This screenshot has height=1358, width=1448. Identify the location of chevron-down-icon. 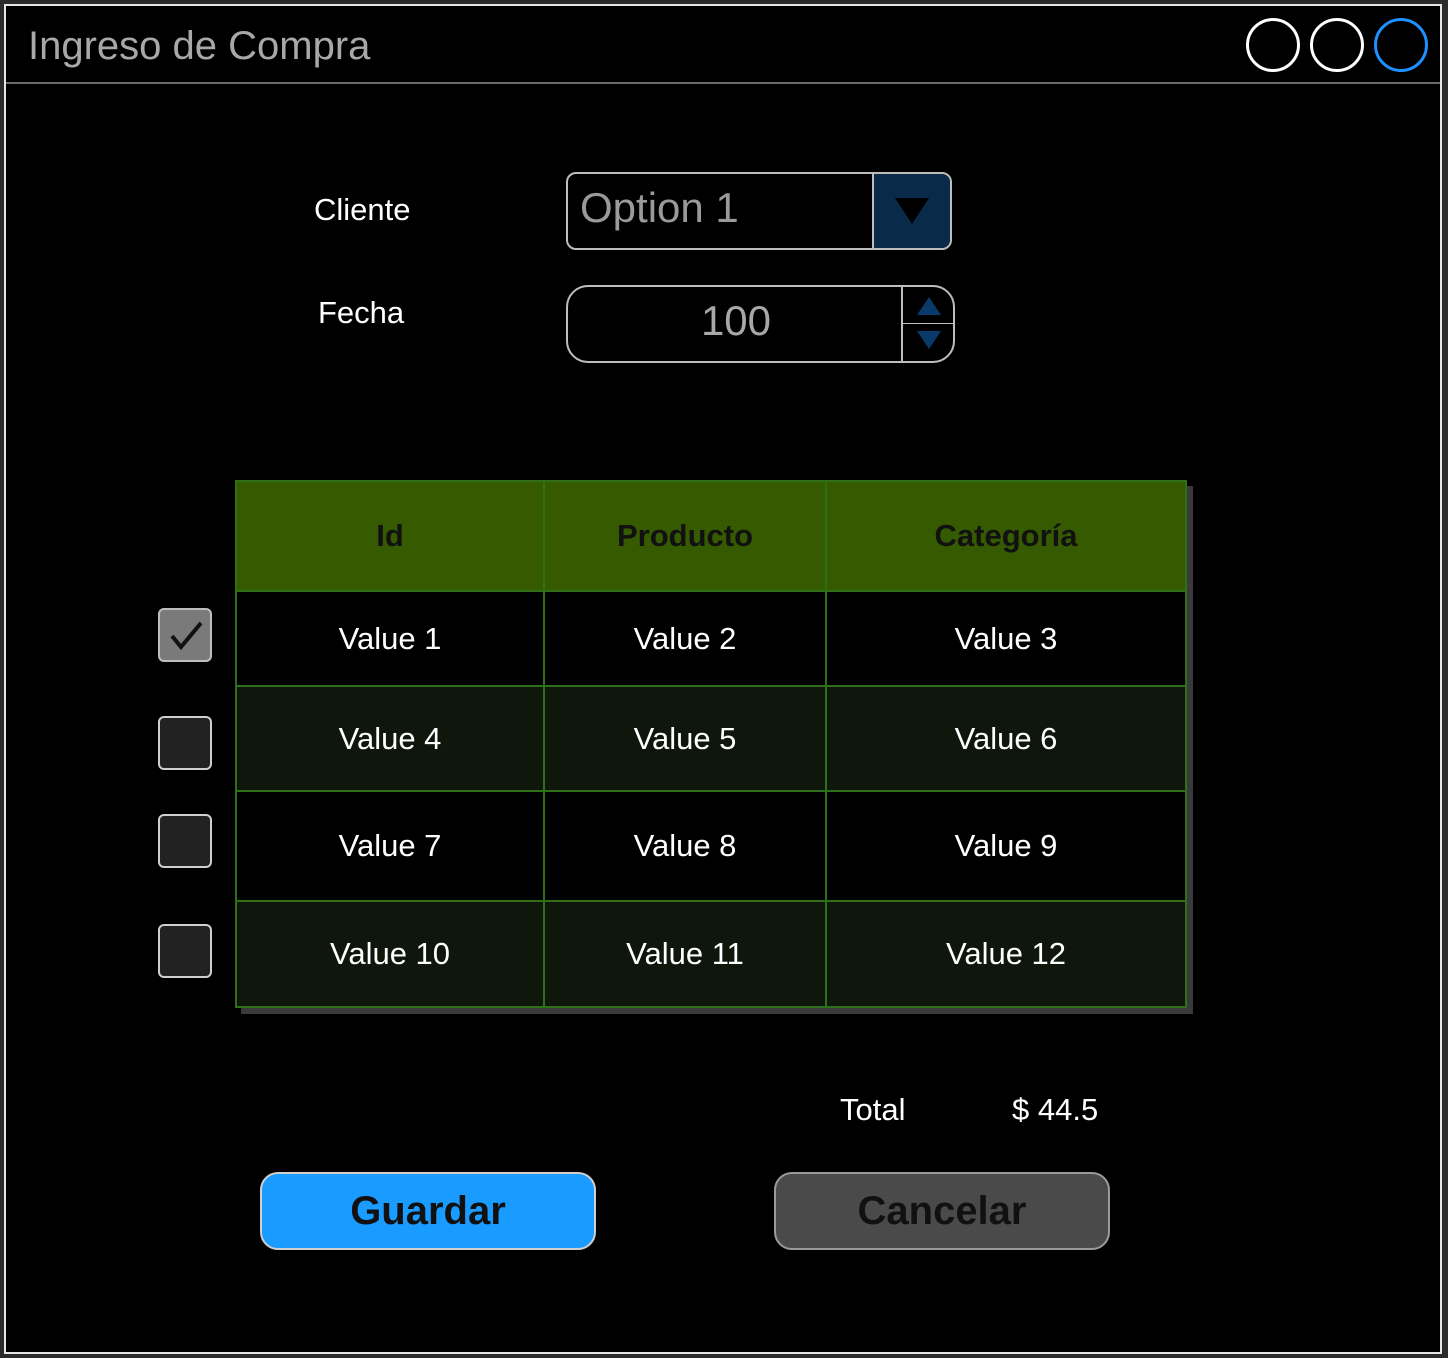
(912, 211).